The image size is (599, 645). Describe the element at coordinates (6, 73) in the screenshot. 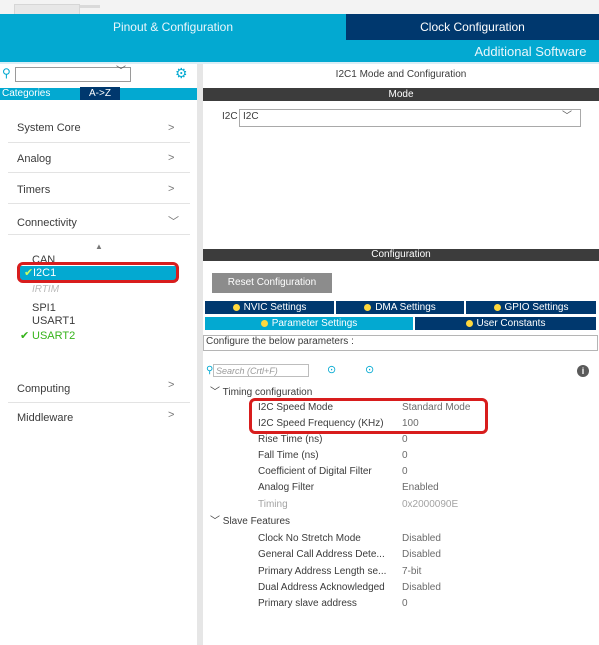

I see `search-icon: ⚲` at that location.